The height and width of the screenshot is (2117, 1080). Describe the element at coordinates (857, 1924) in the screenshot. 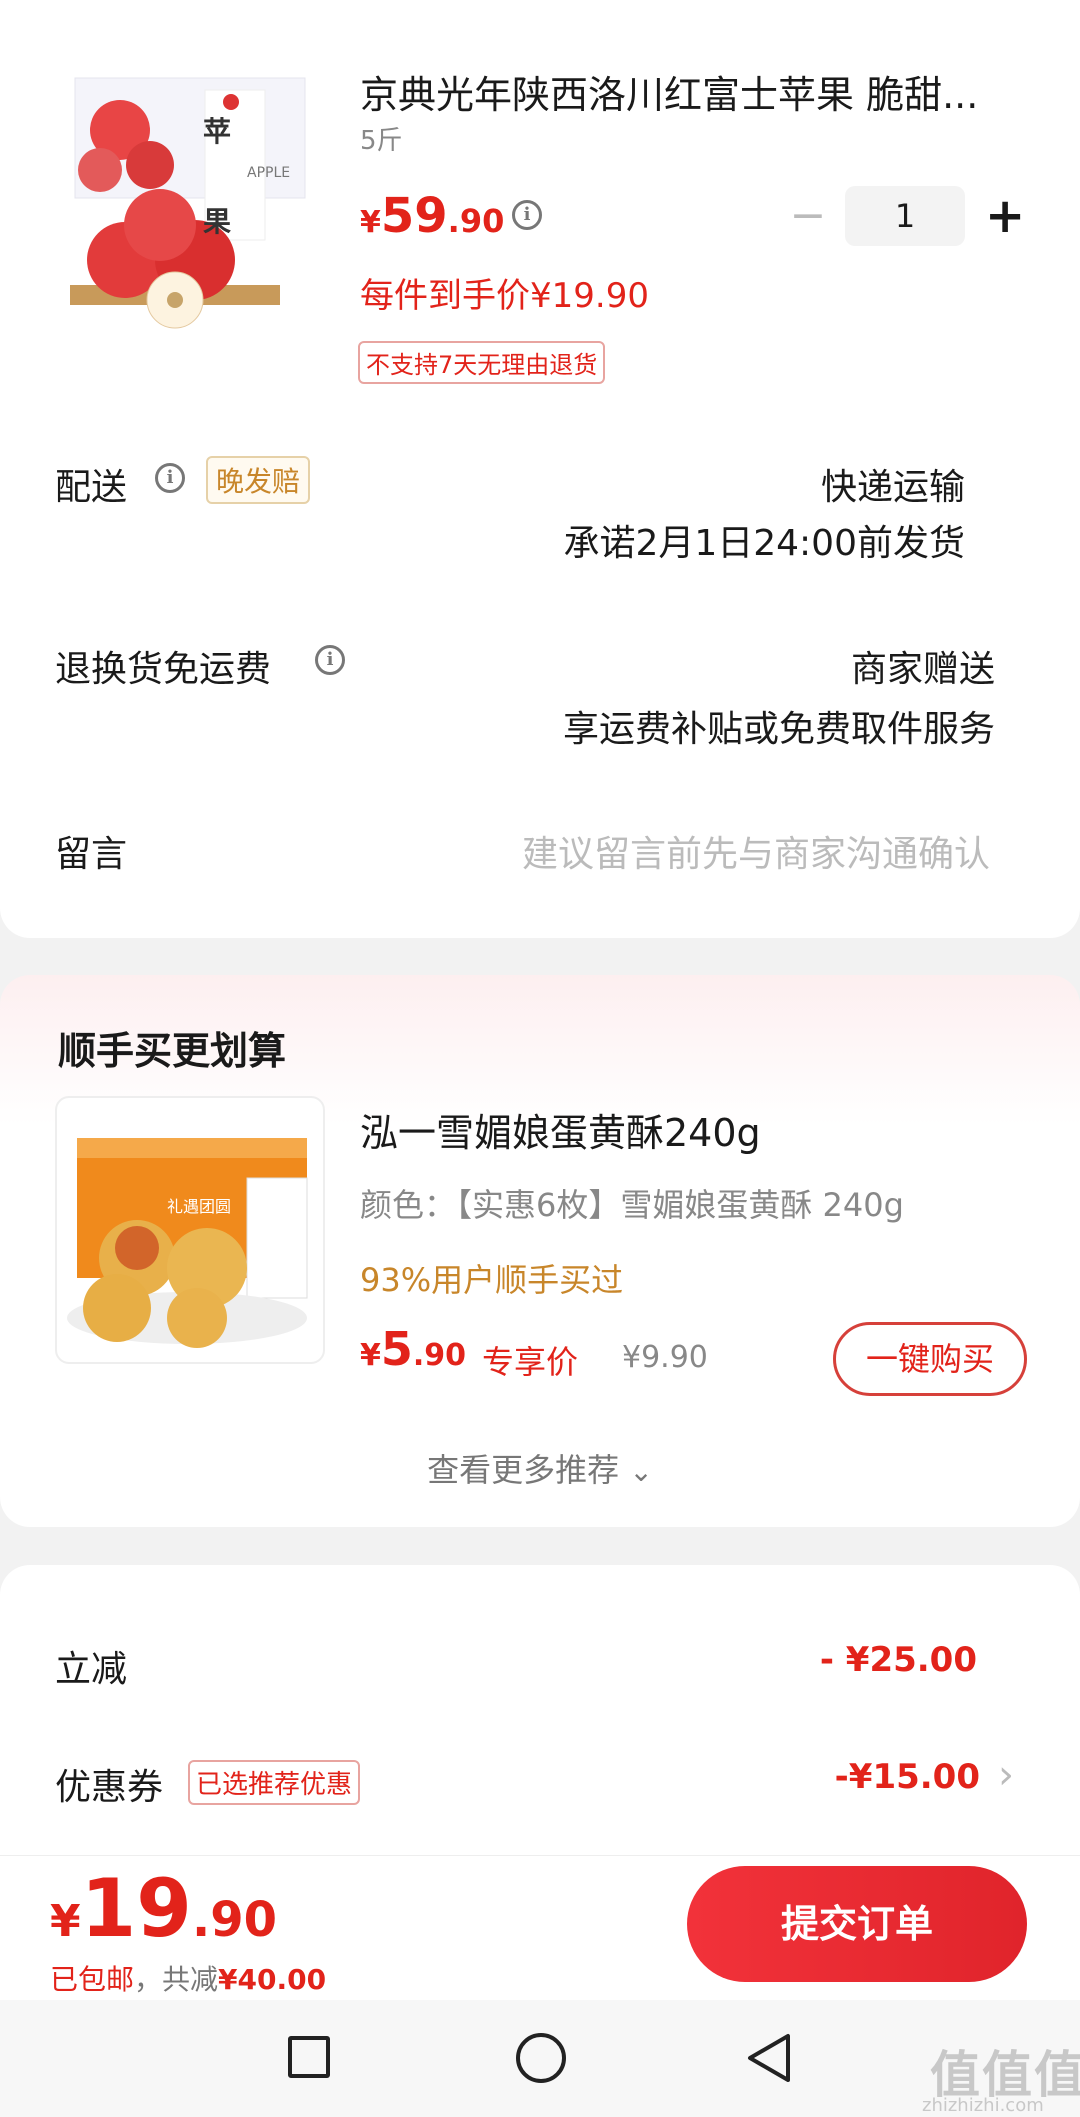

I see `submit-order-button: 提交订单` at that location.